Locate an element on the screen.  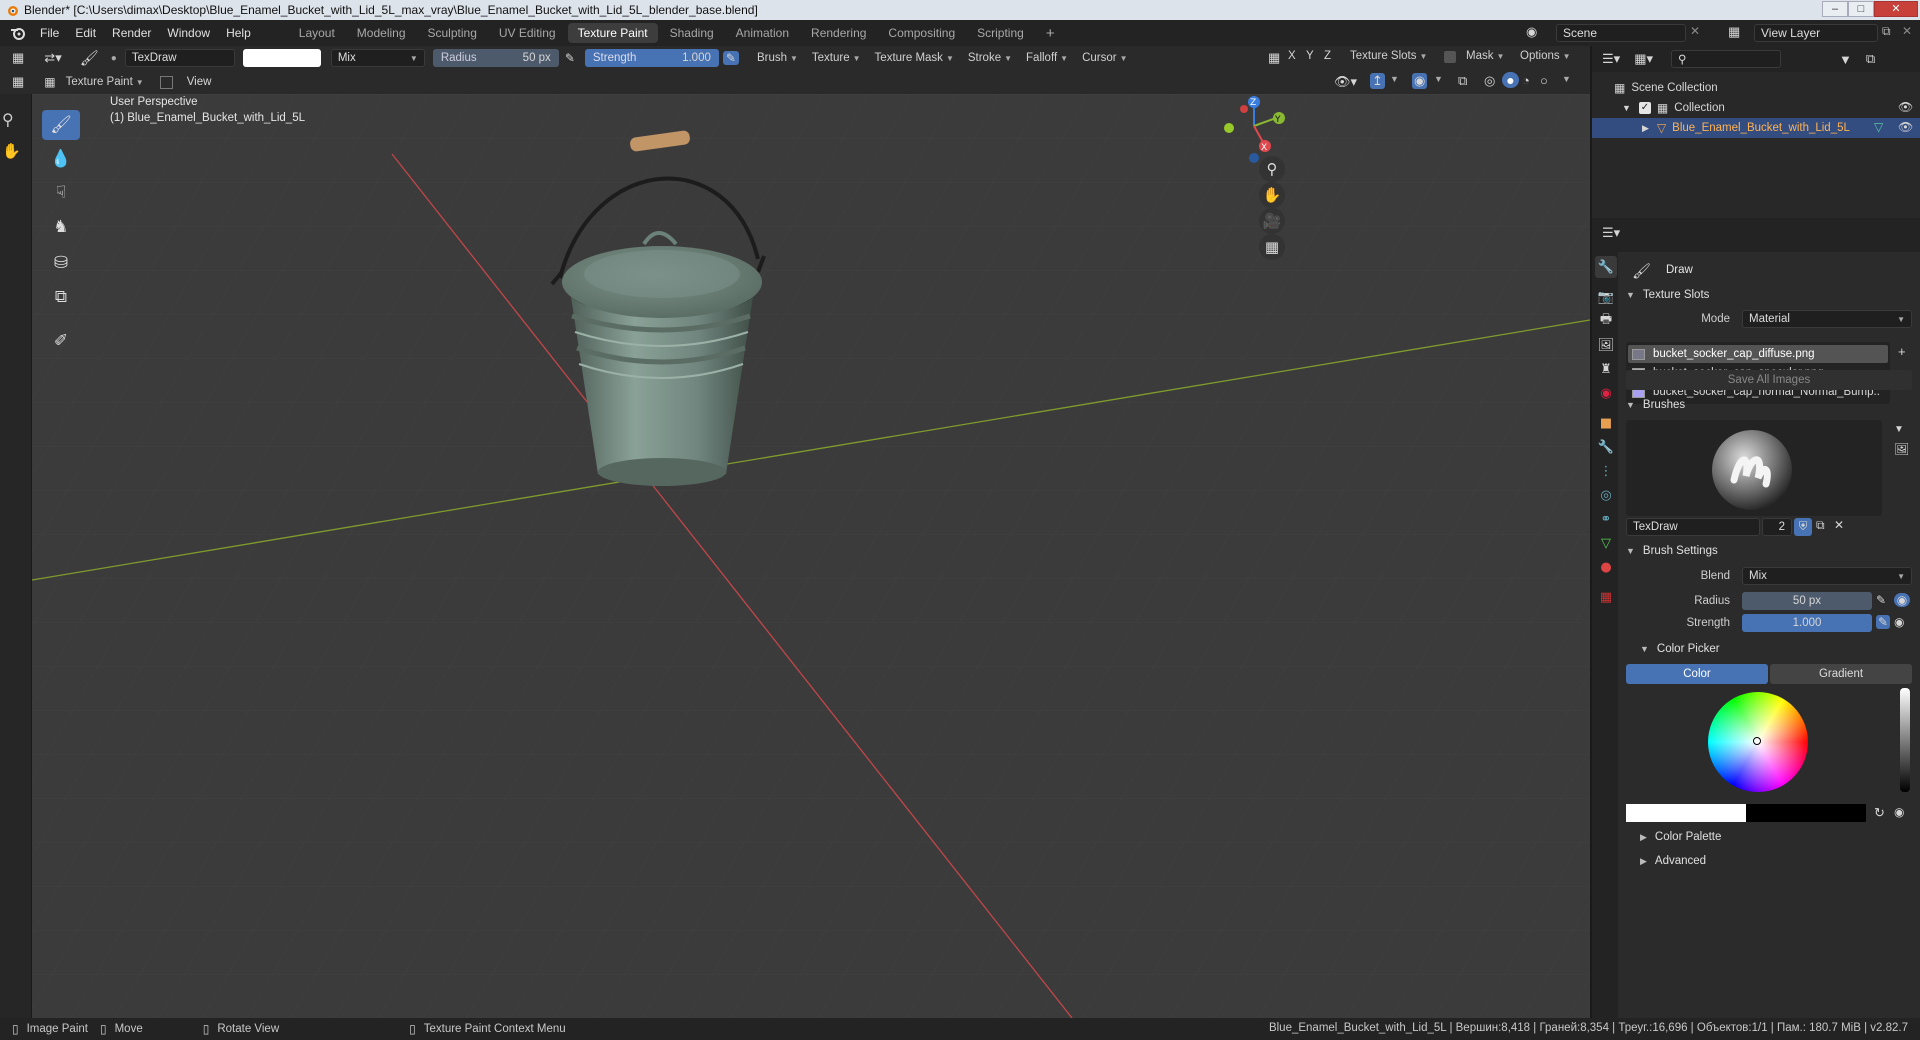
menu-edit: Edit is located at coordinates (85, 33).